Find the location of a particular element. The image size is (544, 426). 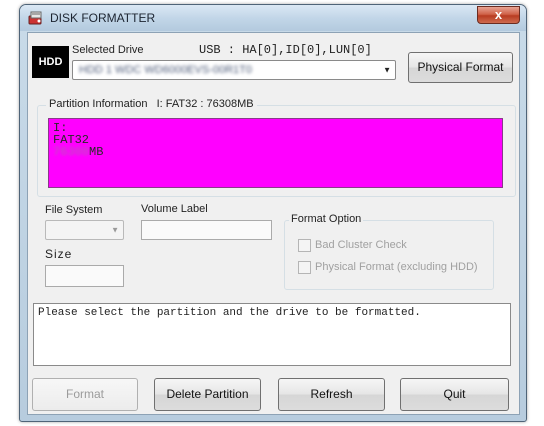

physical-format-button: Physical Format is located at coordinates (460, 67).